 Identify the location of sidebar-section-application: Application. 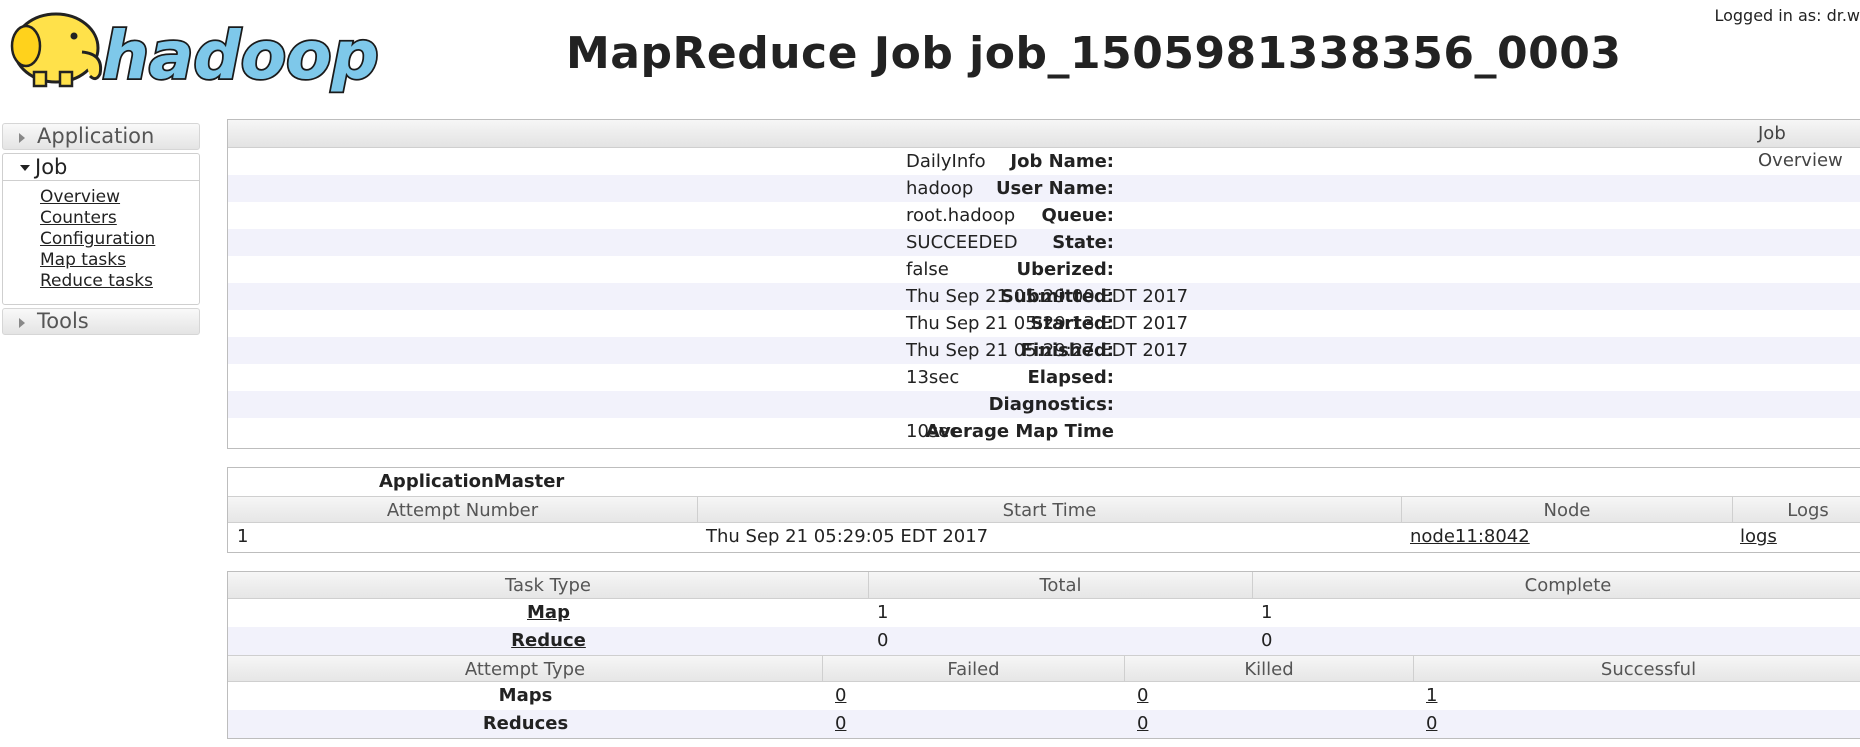
(101, 136).